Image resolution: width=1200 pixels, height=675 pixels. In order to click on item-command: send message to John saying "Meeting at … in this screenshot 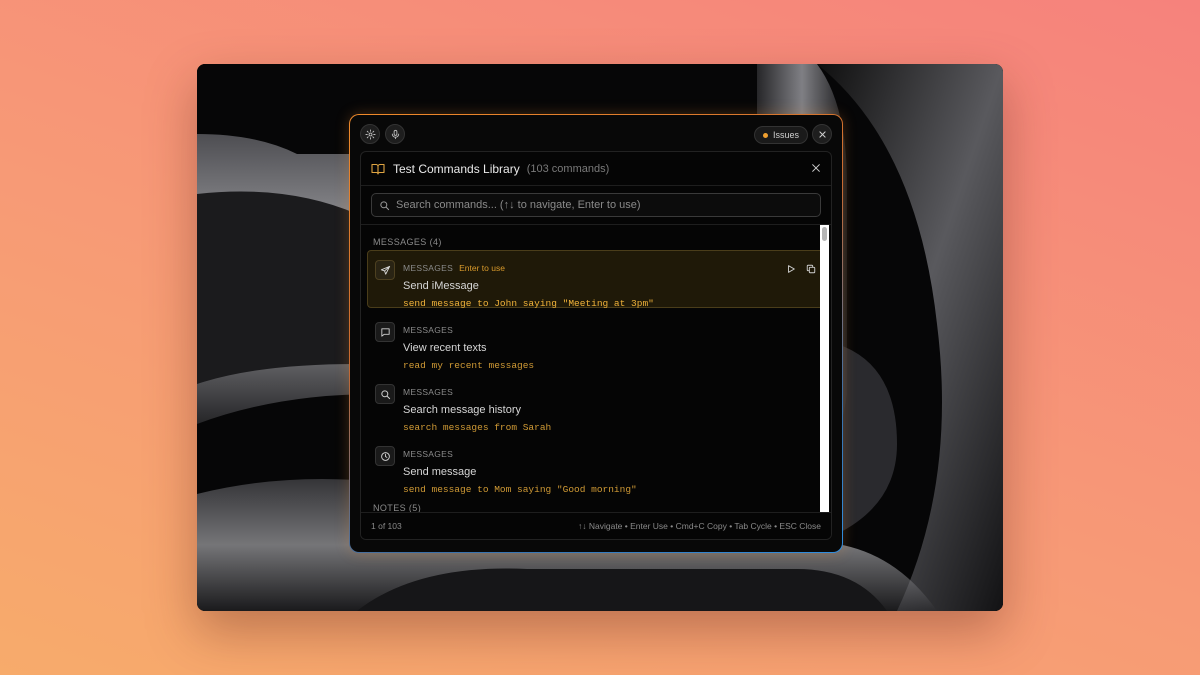, I will do `click(528, 303)`.